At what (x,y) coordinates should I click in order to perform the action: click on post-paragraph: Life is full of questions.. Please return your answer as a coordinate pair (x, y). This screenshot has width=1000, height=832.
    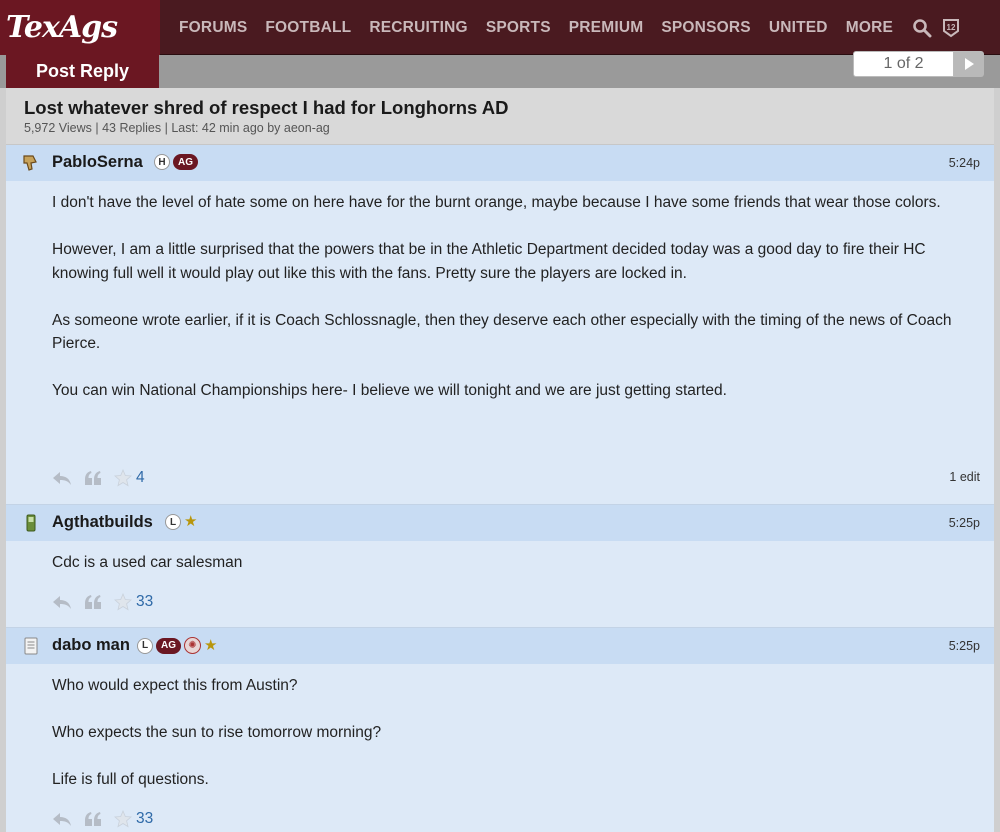
    Looking at the image, I should click on (130, 779).